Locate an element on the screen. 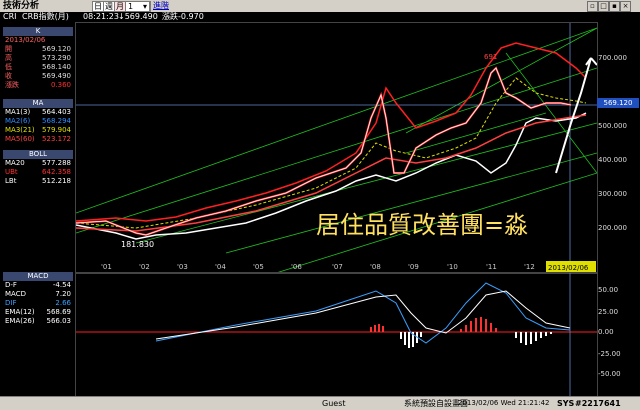  projection-arrow is located at coordinates (576, 115).